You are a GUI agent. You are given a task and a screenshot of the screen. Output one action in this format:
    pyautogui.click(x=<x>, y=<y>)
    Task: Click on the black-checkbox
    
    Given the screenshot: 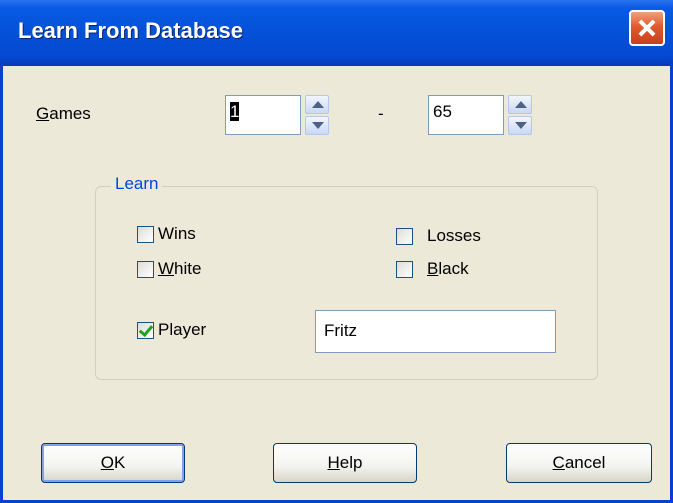 What is the action you would take?
    pyautogui.click(x=404, y=269)
    